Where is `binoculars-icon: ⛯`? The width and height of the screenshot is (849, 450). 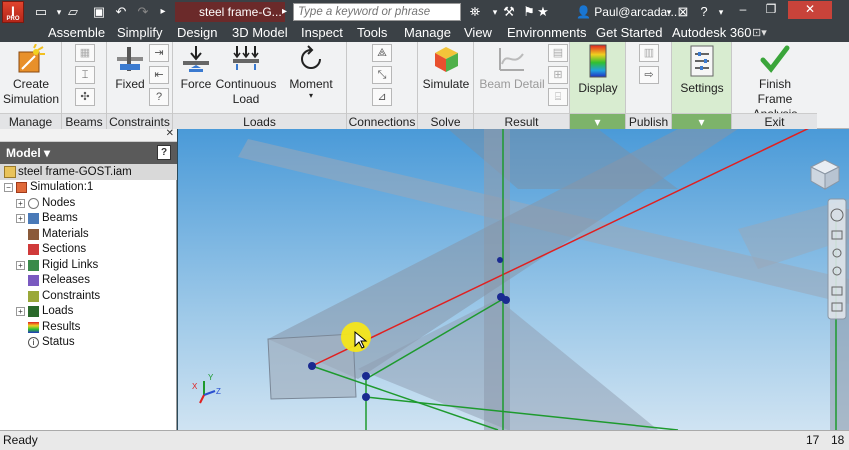
binoculars-icon: ⛯ is located at coordinates (475, 12).